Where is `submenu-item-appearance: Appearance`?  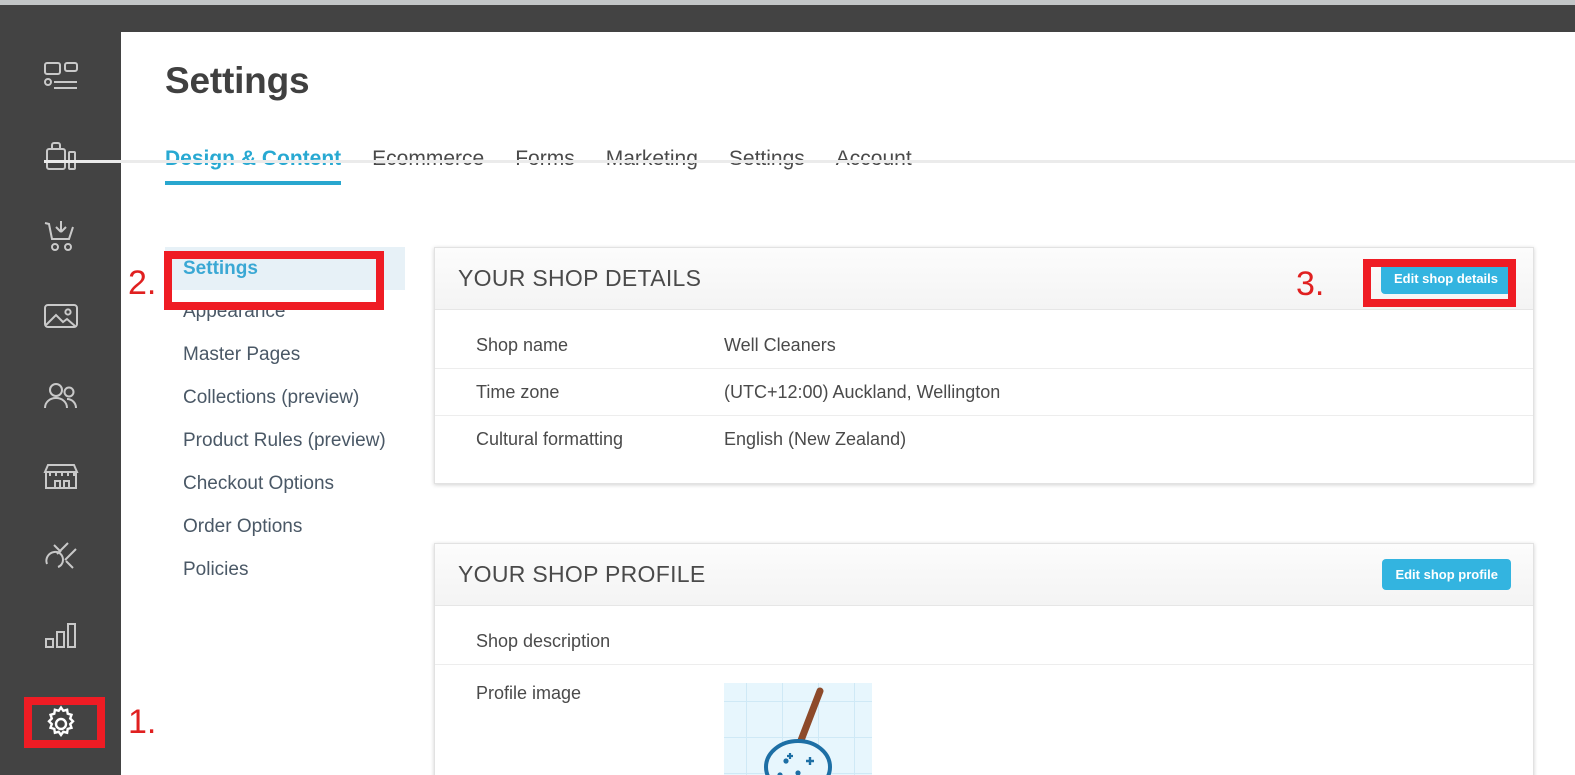 submenu-item-appearance: Appearance is located at coordinates (285, 311).